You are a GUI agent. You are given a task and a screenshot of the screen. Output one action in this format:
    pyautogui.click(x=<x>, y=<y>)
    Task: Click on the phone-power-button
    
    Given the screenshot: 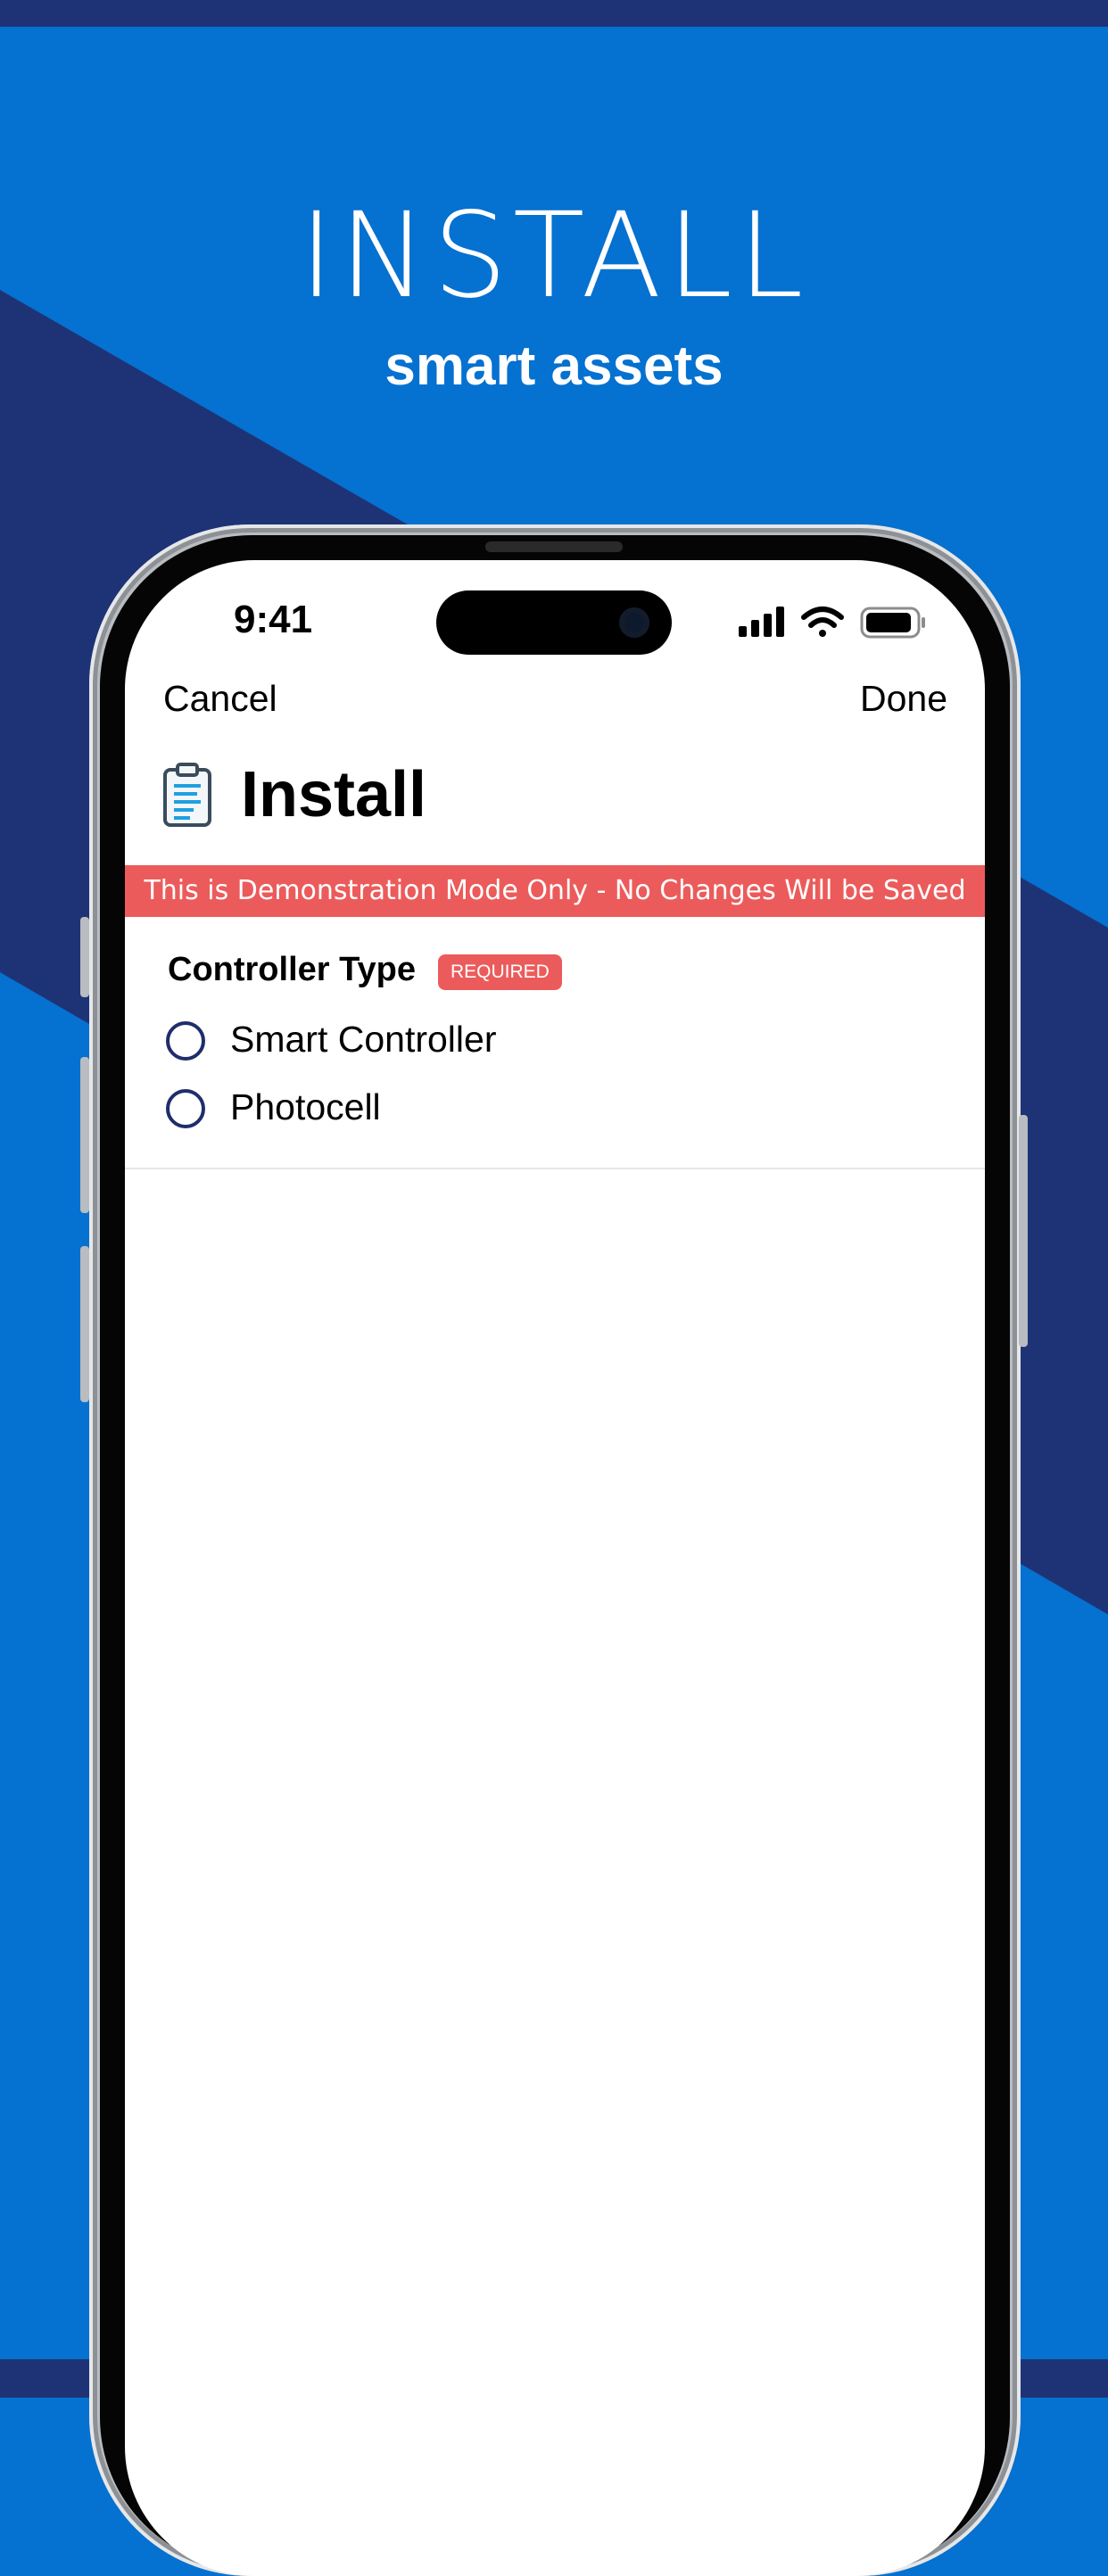 What is the action you would take?
    pyautogui.click(x=1023, y=1231)
    